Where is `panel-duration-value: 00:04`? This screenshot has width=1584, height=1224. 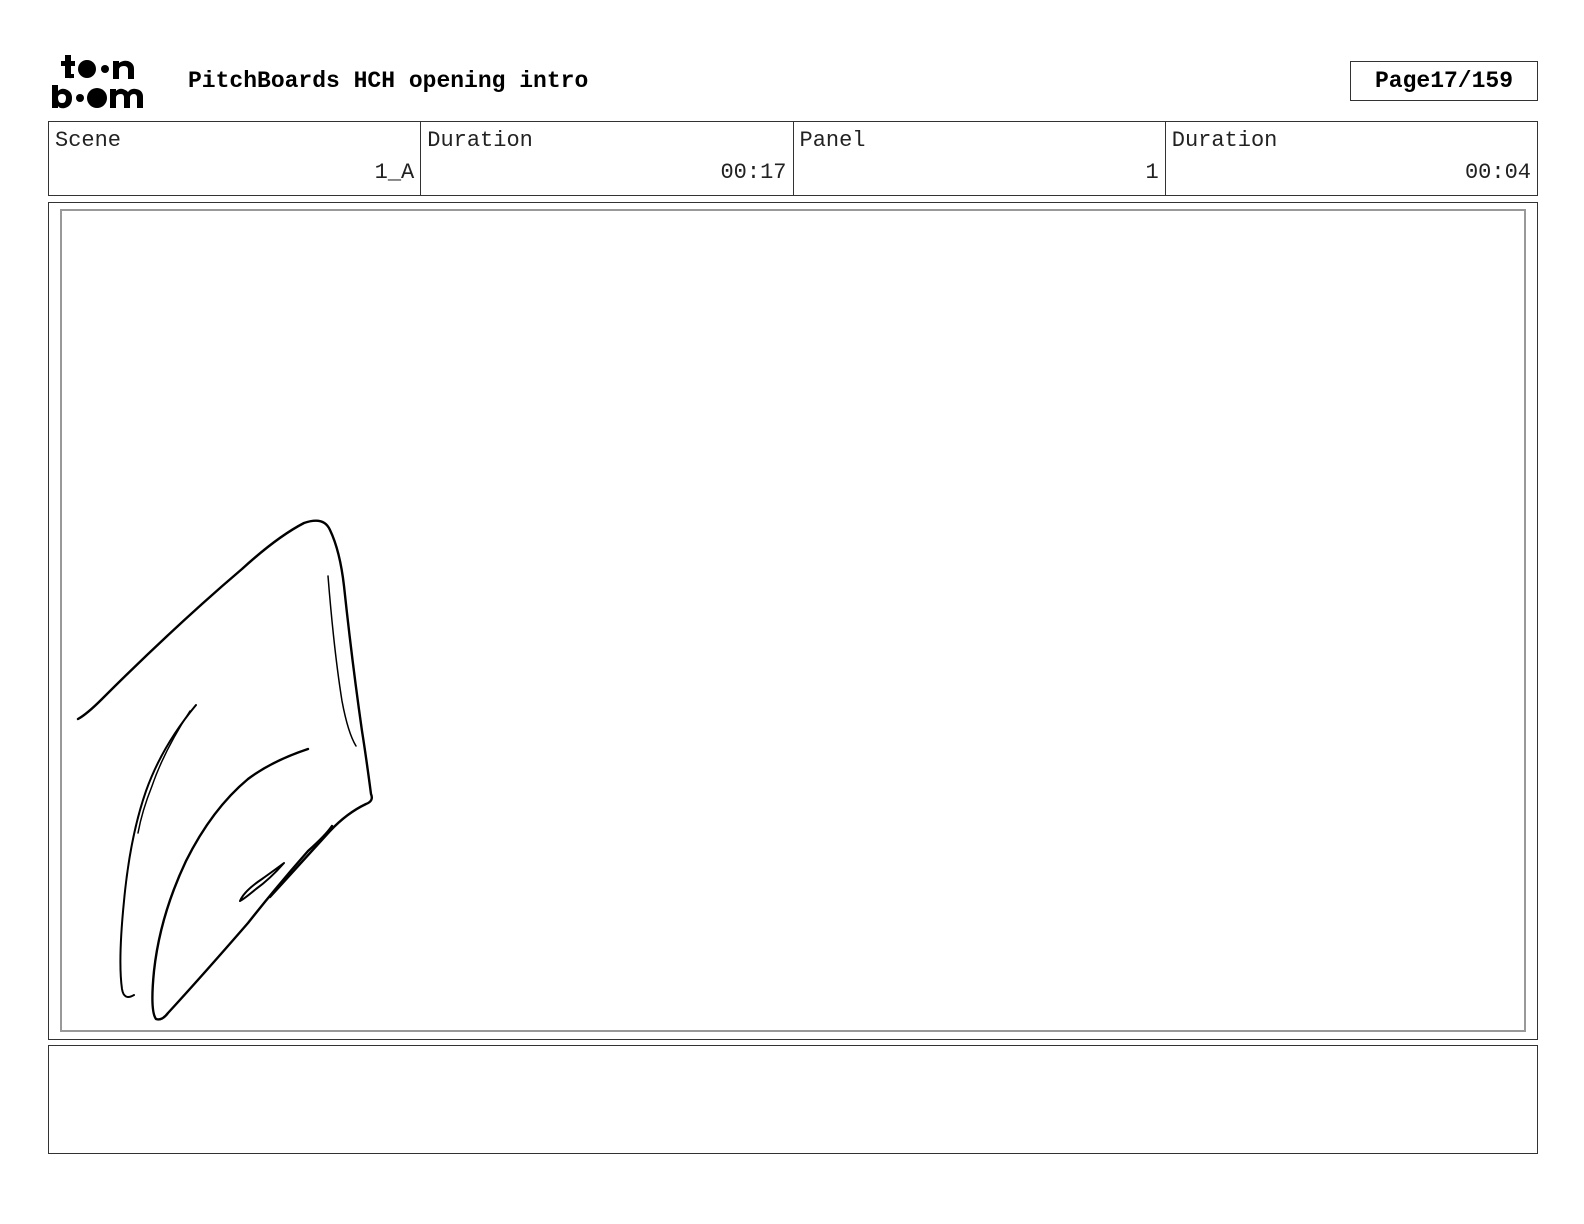
panel-duration-value: 00:04 is located at coordinates (1497, 172).